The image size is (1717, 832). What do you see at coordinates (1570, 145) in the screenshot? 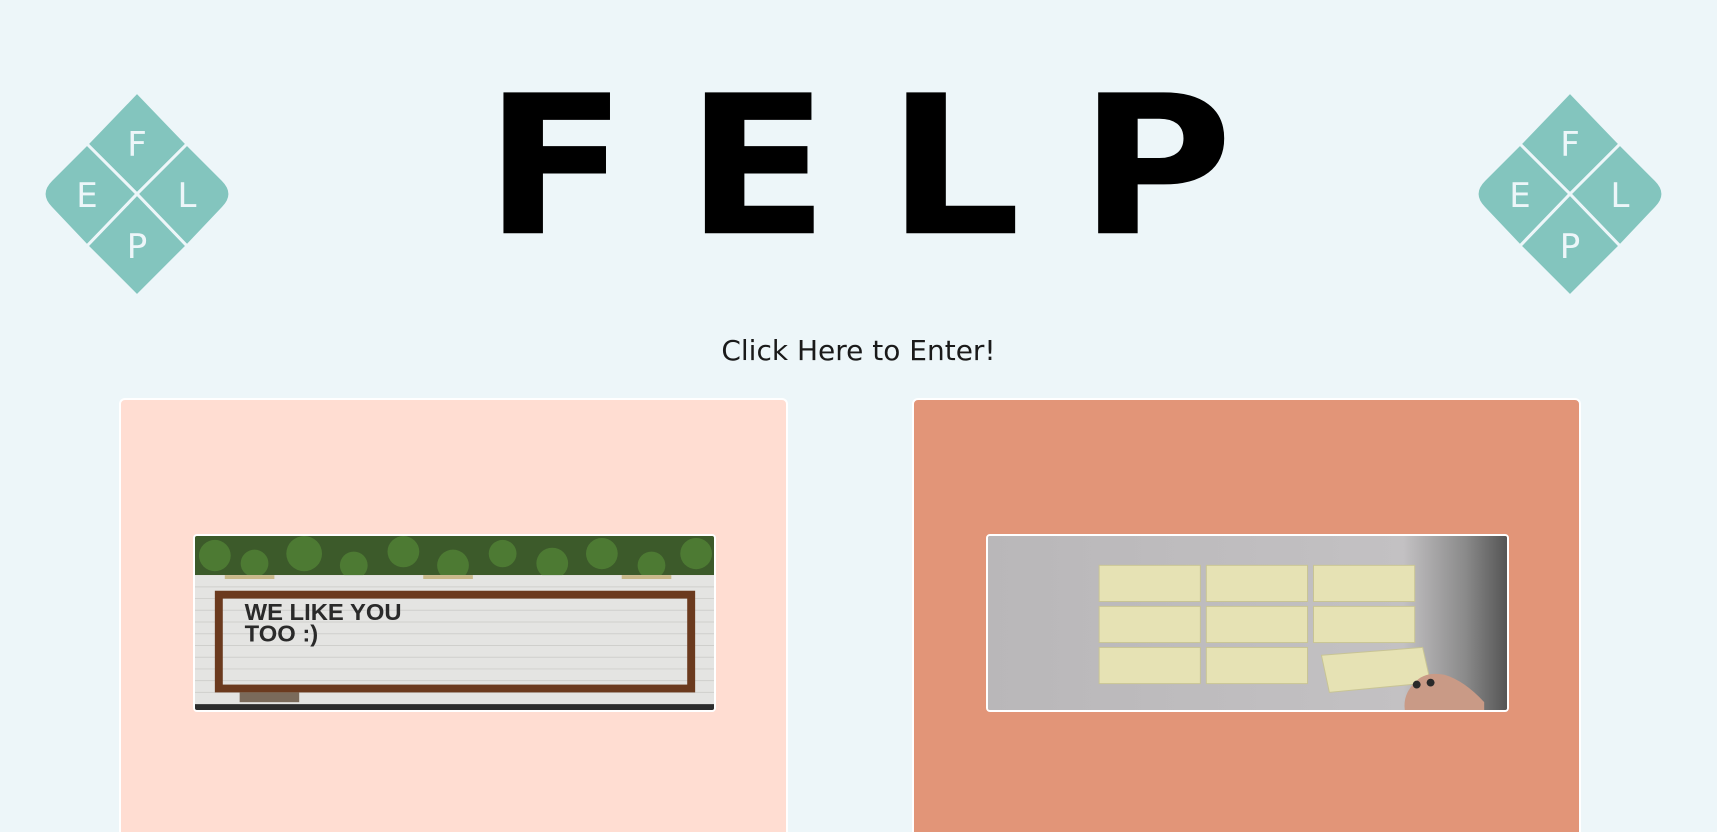
I see `logo-letter-f: F` at bounding box center [1570, 145].